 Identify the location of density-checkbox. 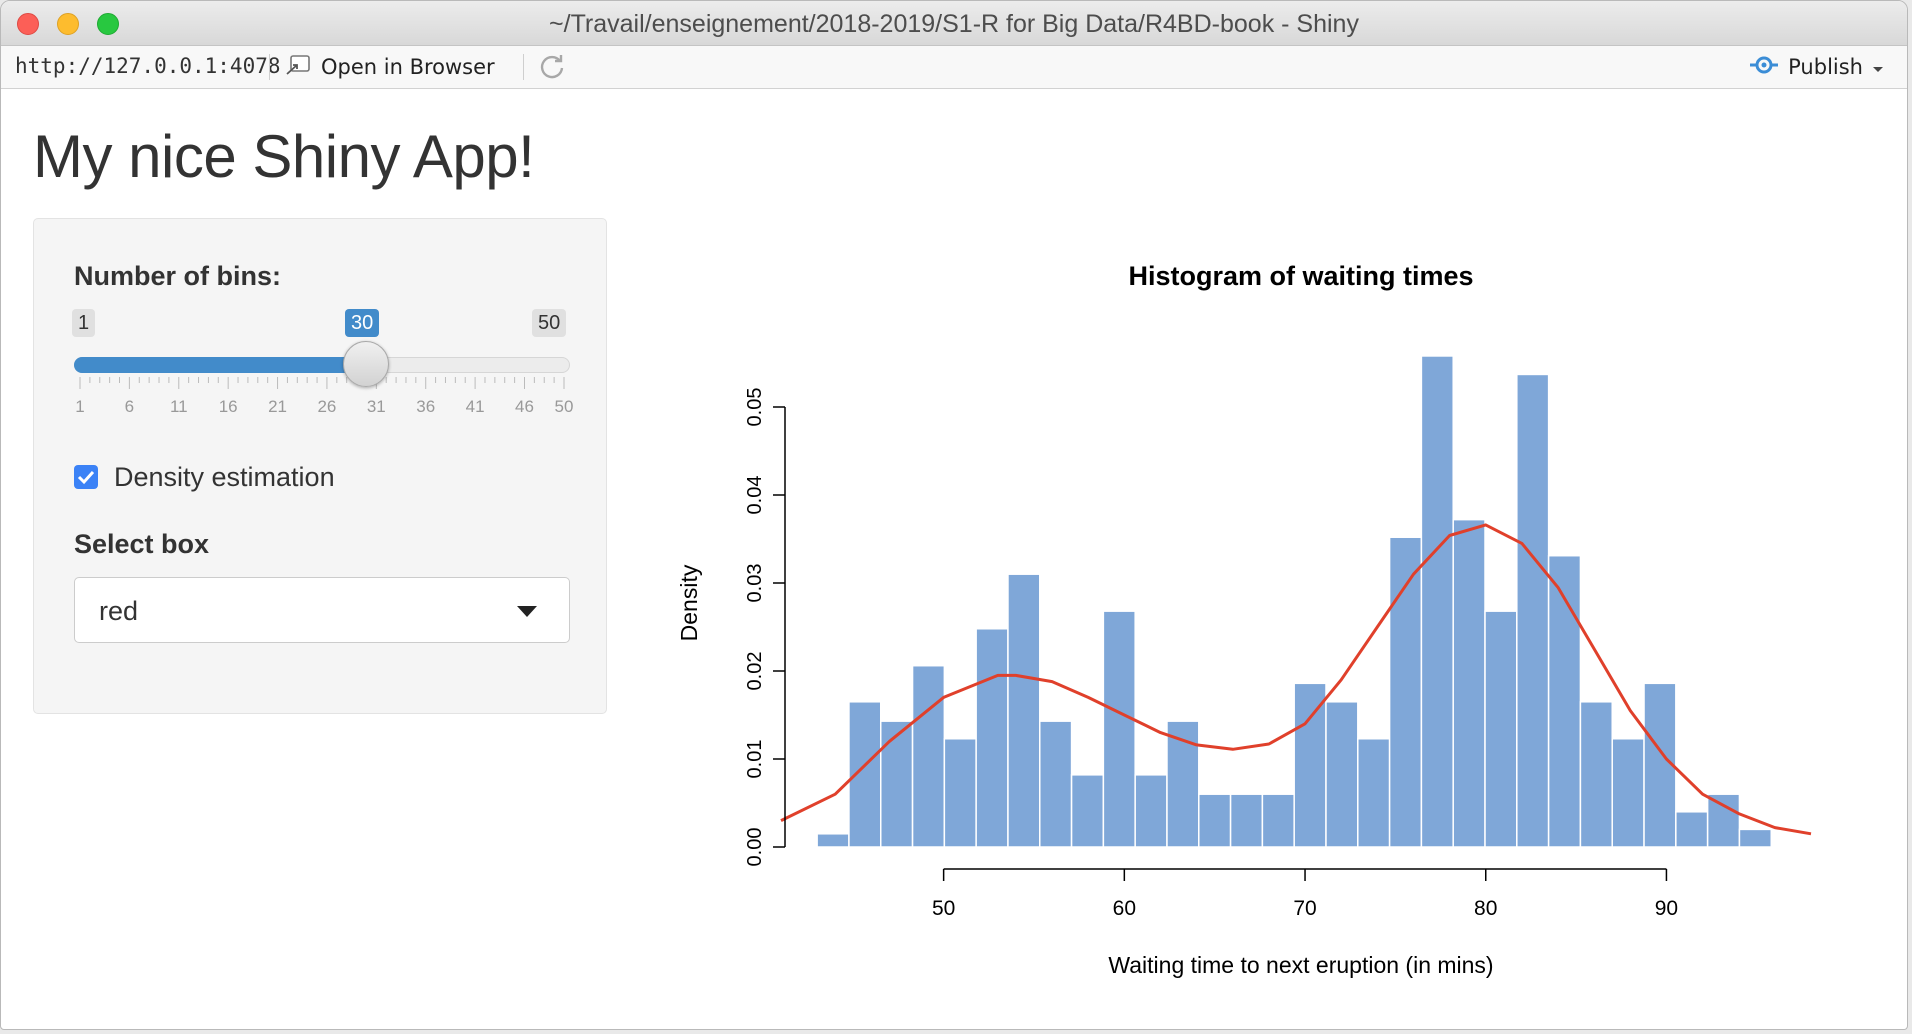
(86, 477).